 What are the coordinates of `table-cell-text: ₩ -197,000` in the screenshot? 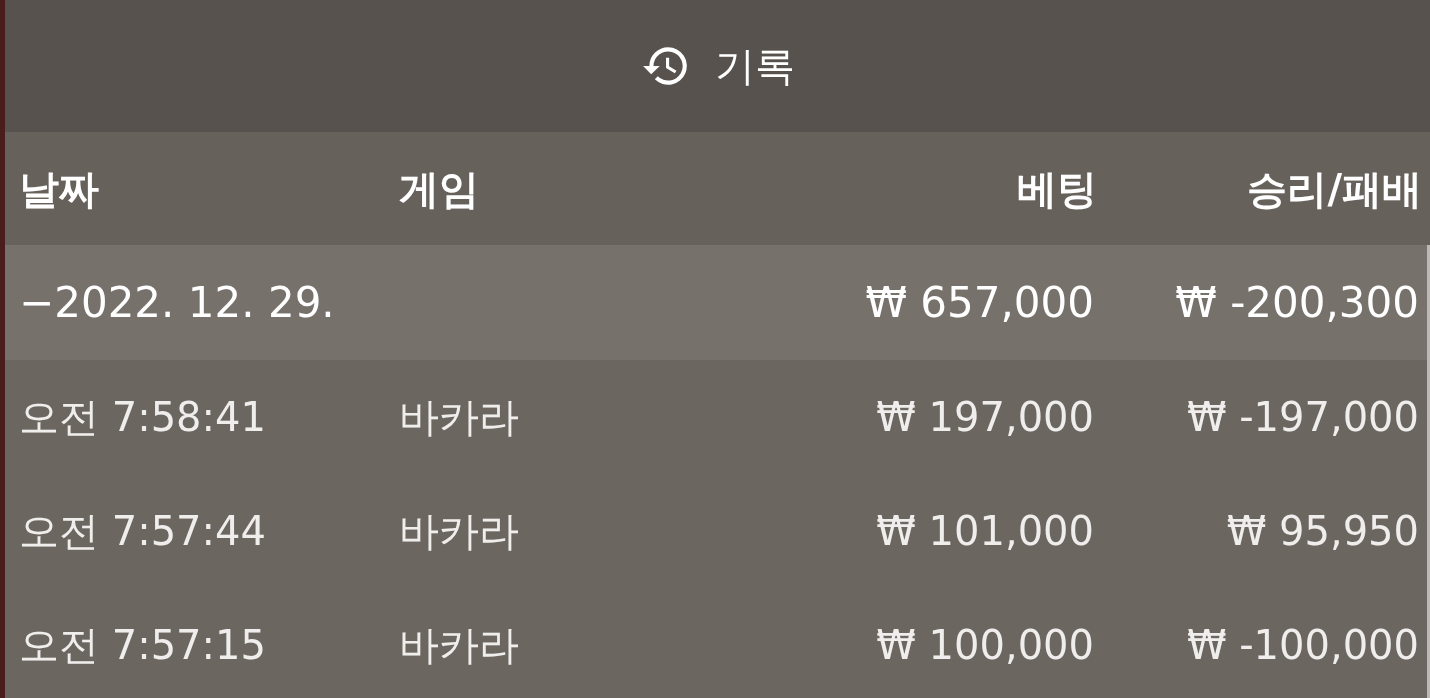 It's located at (1302, 417).